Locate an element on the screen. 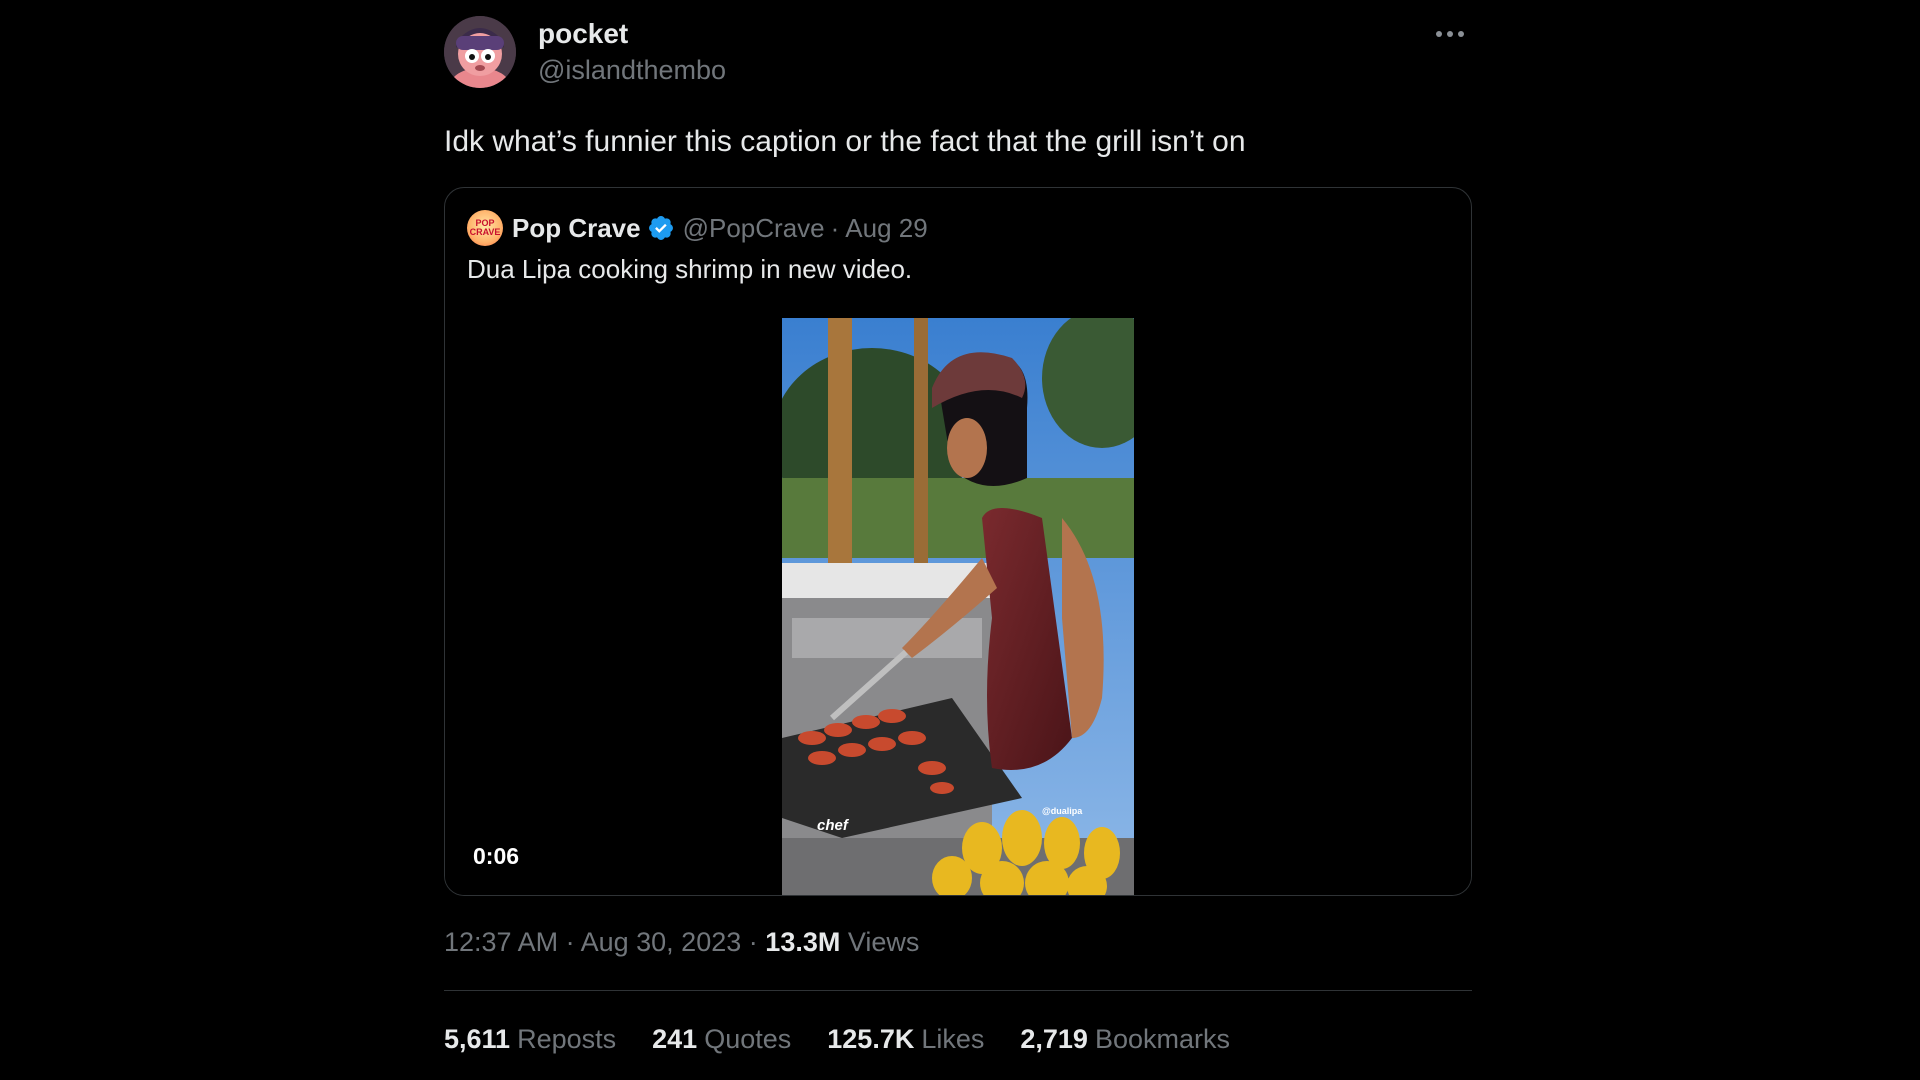 Image resolution: width=1920 pixels, height=1080 pixels. stat-label: Reposts is located at coordinates (567, 1039).